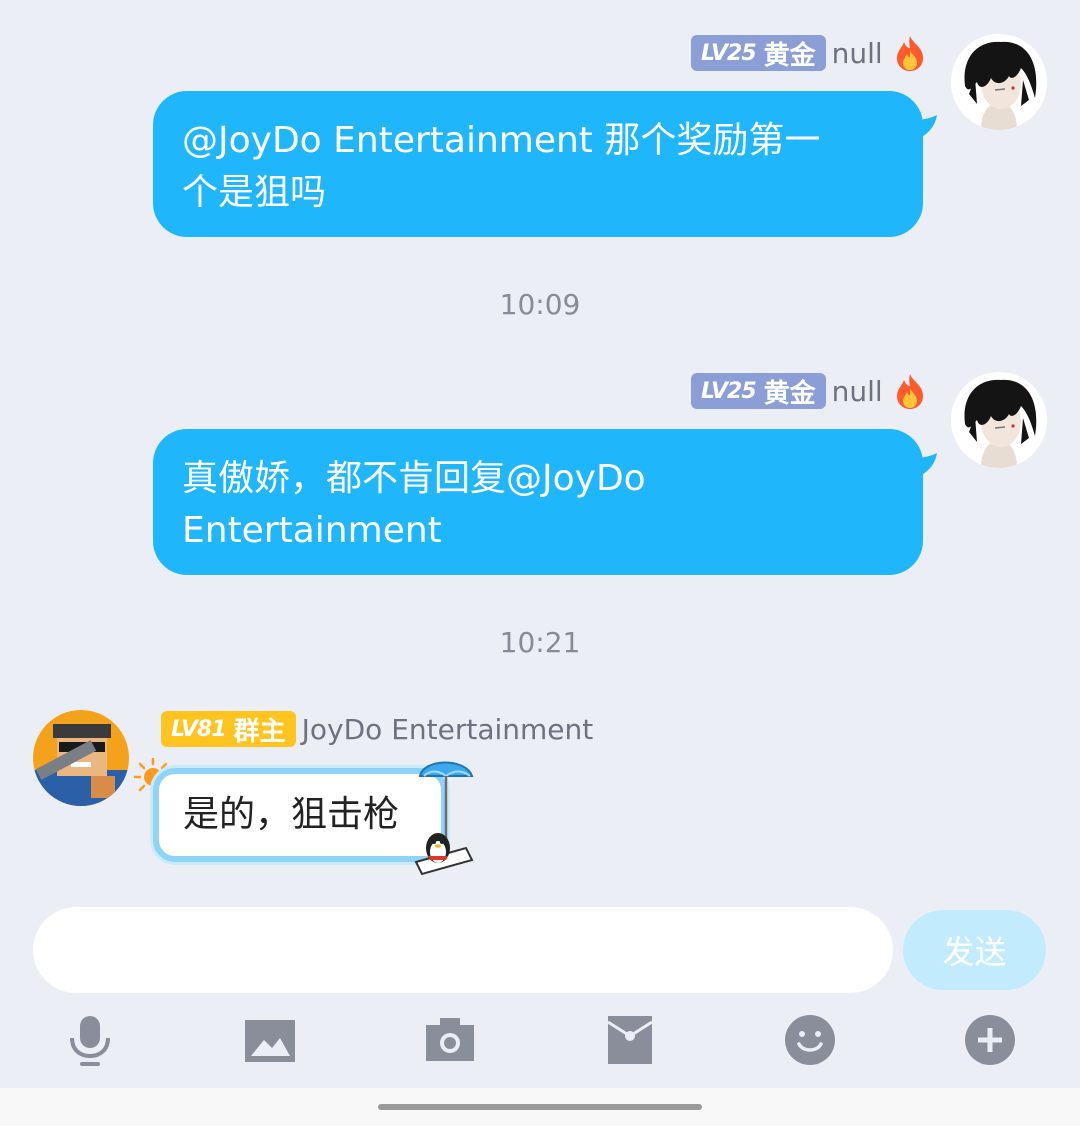 This screenshot has width=1080, height=1126. What do you see at coordinates (414, 478) in the screenshot?
I see `message-text-line: 真傲娇，都不肯回复@JoyDo` at bounding box center [414, 478].